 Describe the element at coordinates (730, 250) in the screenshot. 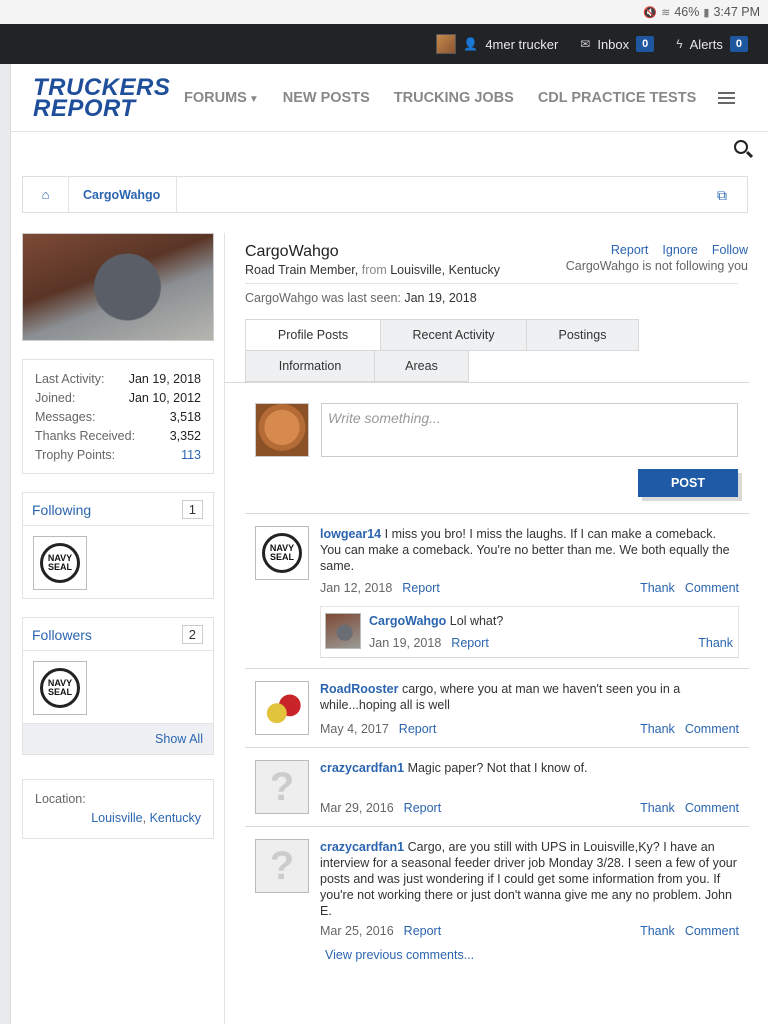

I see `follow-link: Follow` at that location.